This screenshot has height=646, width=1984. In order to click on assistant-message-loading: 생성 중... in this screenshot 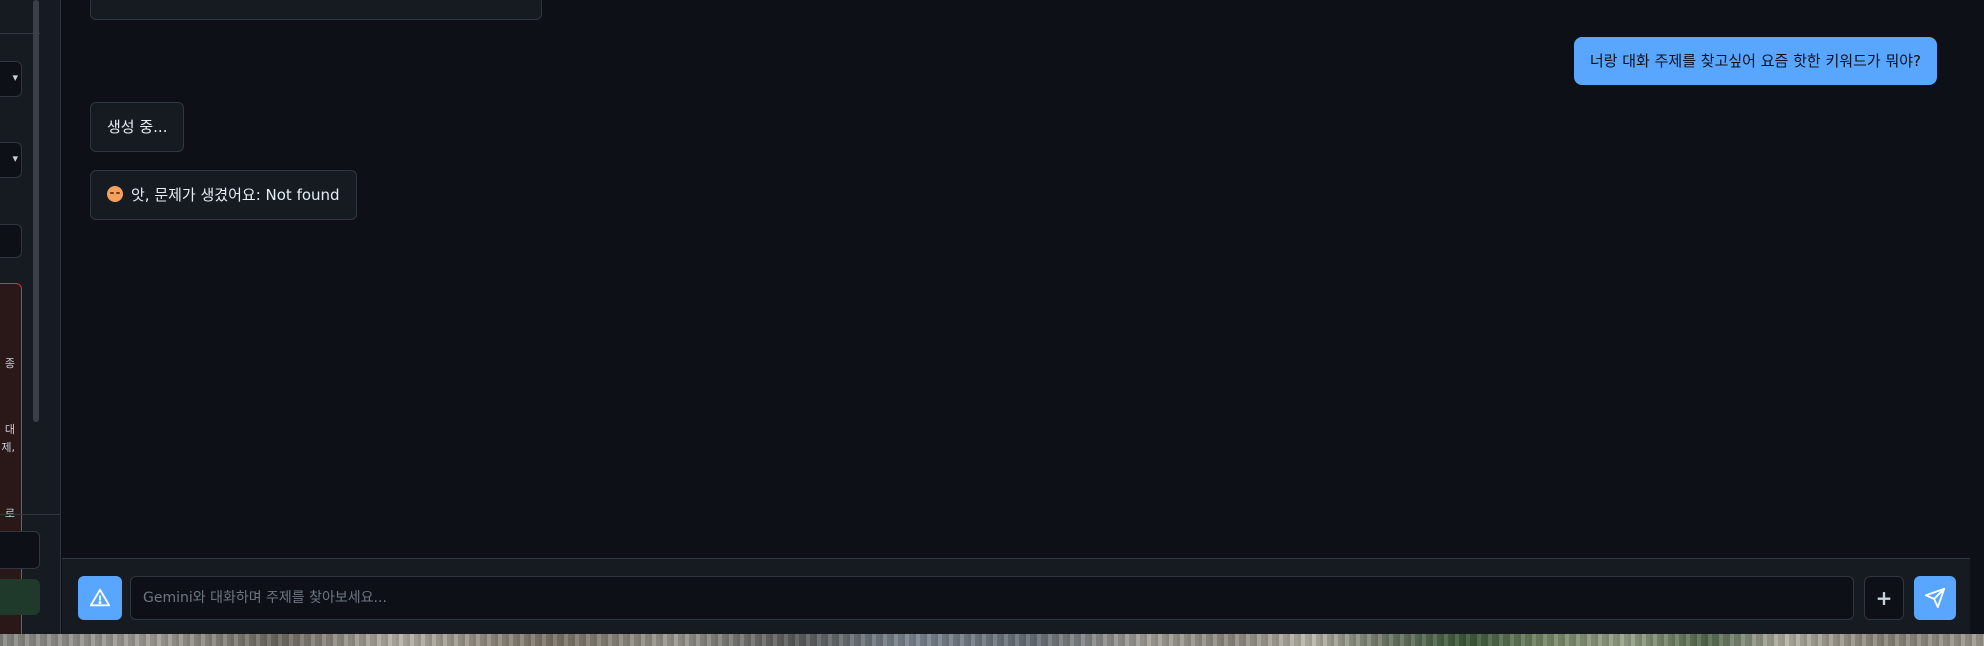, I will do `click(137, 127)`.